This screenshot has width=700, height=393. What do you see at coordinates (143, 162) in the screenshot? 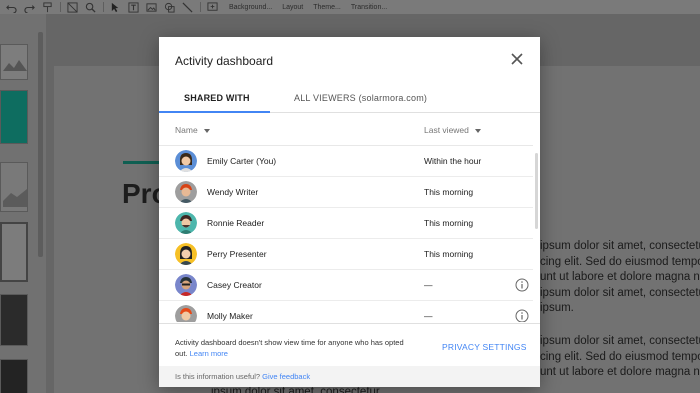
I see `slide-accent-bar` at bounding box center [143, 162].